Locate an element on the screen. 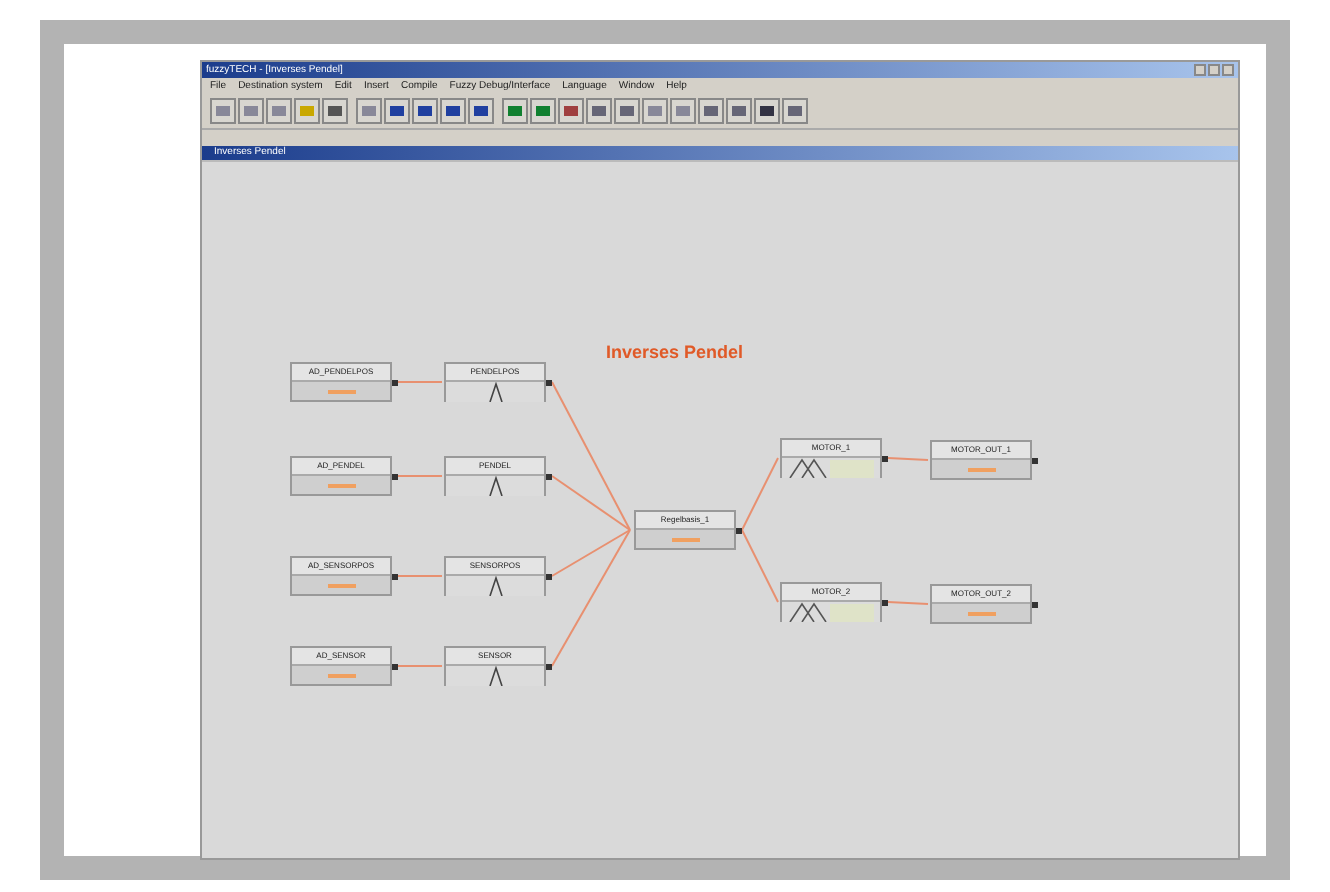 Image resolution: width=1330 pixels, height=892 pixels. close-button is located at coordinates (1228, 70).